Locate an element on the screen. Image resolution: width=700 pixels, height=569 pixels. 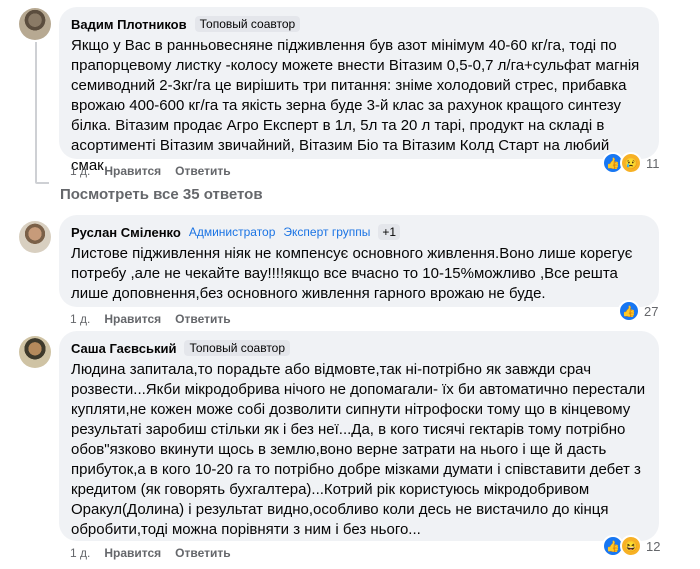
view-all-replies-link: Посмотреть все 35 ответов is located at coordinates (161, 194).